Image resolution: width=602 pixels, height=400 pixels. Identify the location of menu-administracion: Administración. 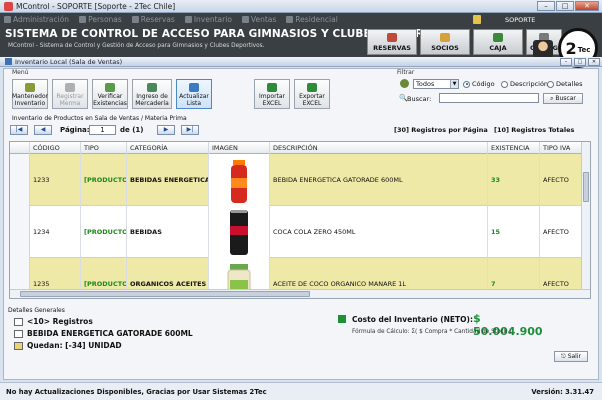
(36, 19).